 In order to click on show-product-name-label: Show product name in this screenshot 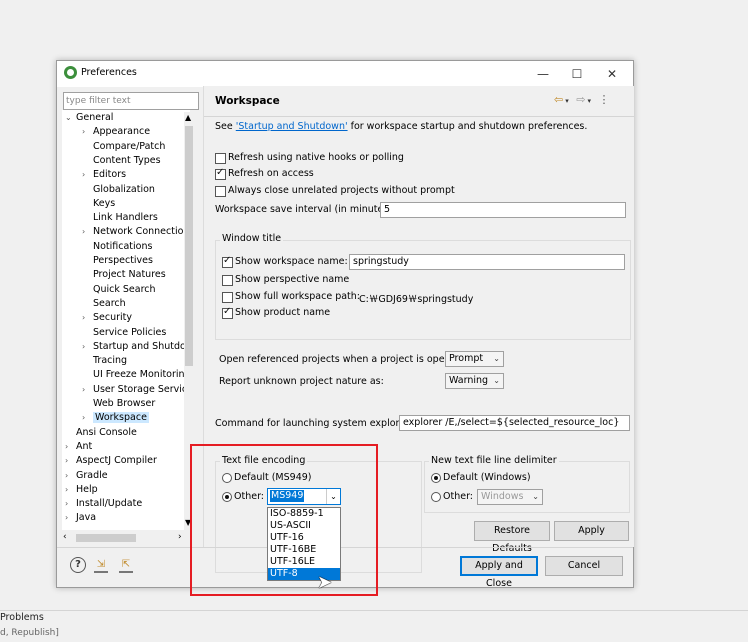, I will do `click(283, 312)`.